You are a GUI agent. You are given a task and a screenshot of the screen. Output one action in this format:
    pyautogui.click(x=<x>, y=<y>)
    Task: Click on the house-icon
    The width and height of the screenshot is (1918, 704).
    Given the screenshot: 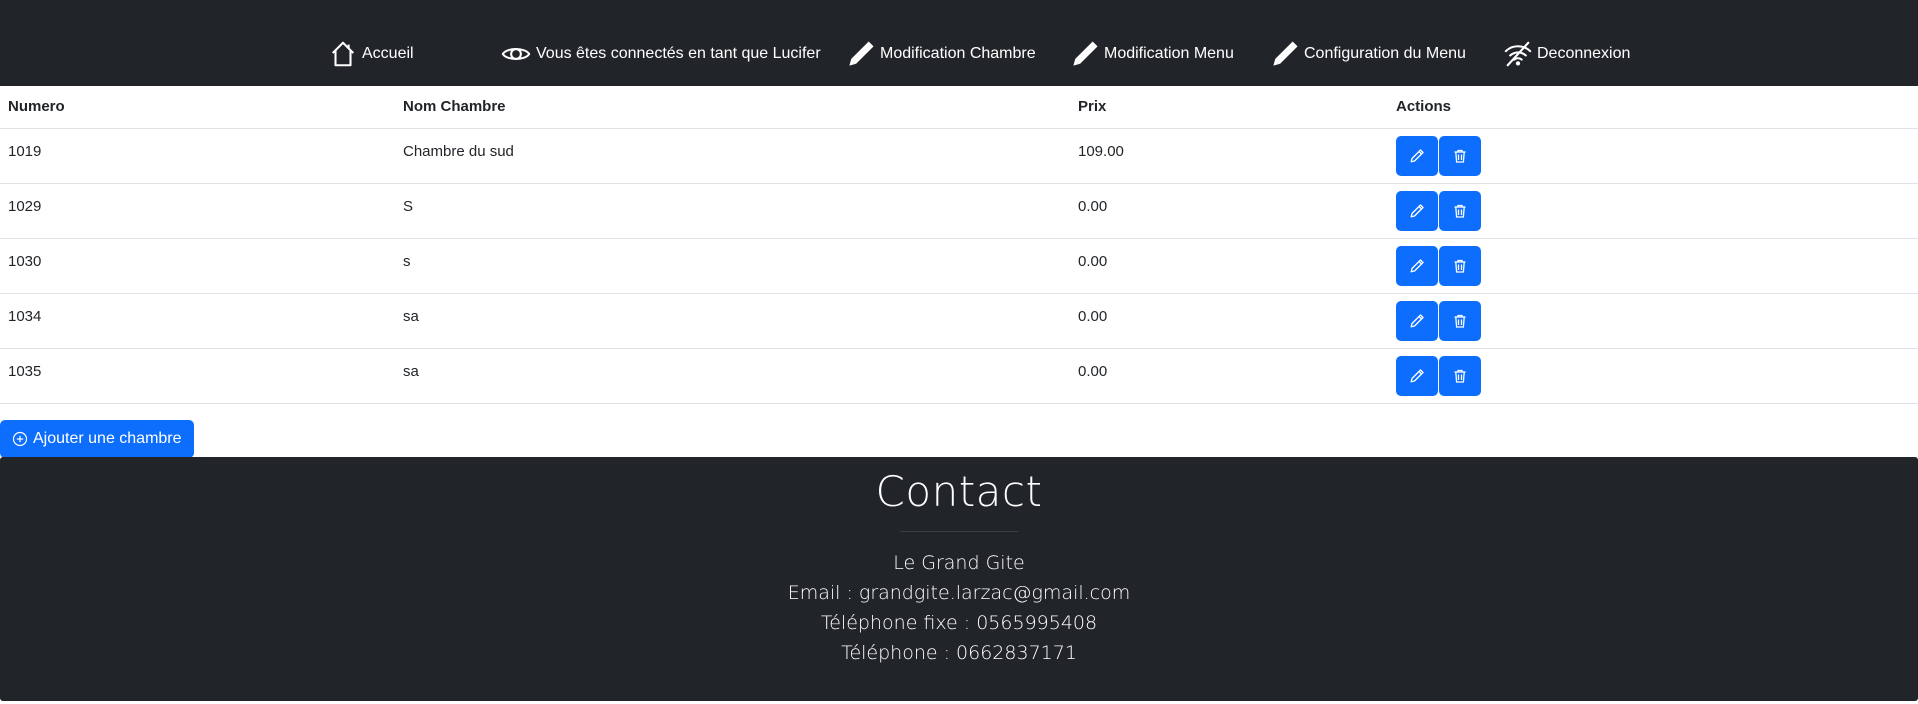 What is the action you would take?
    pyautogui.click(x=343, y=54)
    